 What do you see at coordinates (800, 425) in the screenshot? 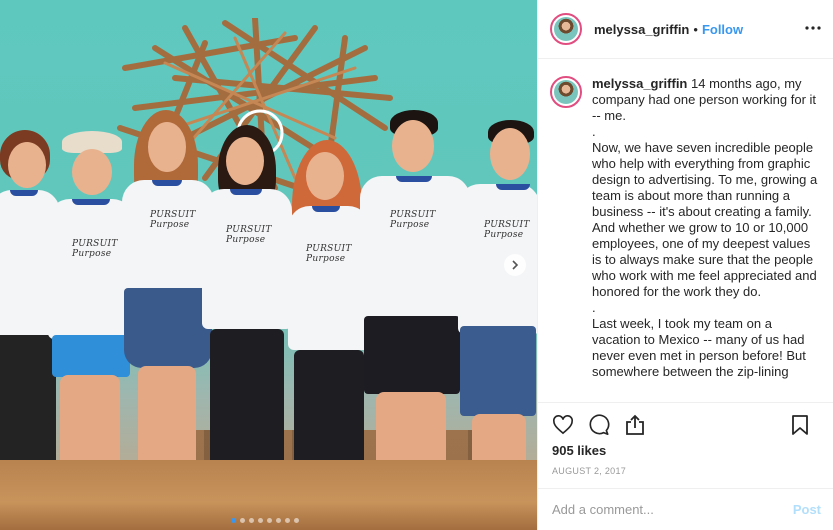
I see `bookmark-icon` at bounding box center [800, 425].